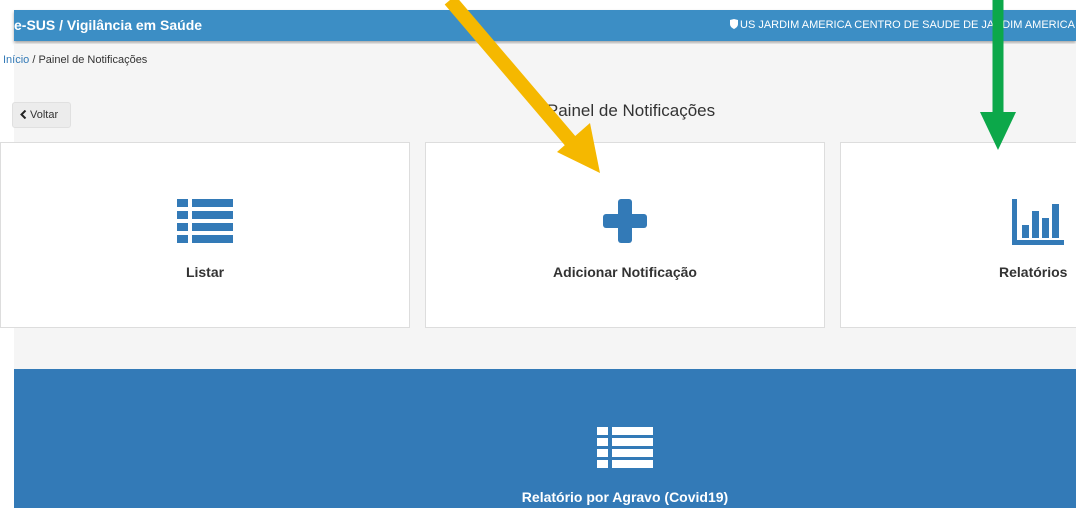 The width and height of the screenshot is (1076, 508). I want to click on card-relatorios: Relatórios, so click(958, 235).